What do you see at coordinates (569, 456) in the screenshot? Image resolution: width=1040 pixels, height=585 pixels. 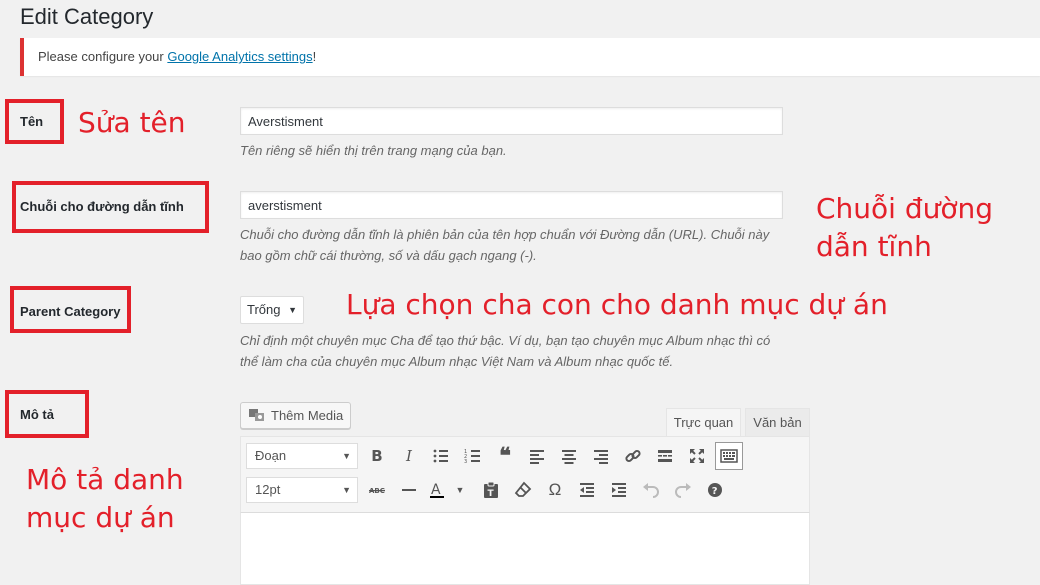 I see `align-center-icon` at bounding box center [569, 456].